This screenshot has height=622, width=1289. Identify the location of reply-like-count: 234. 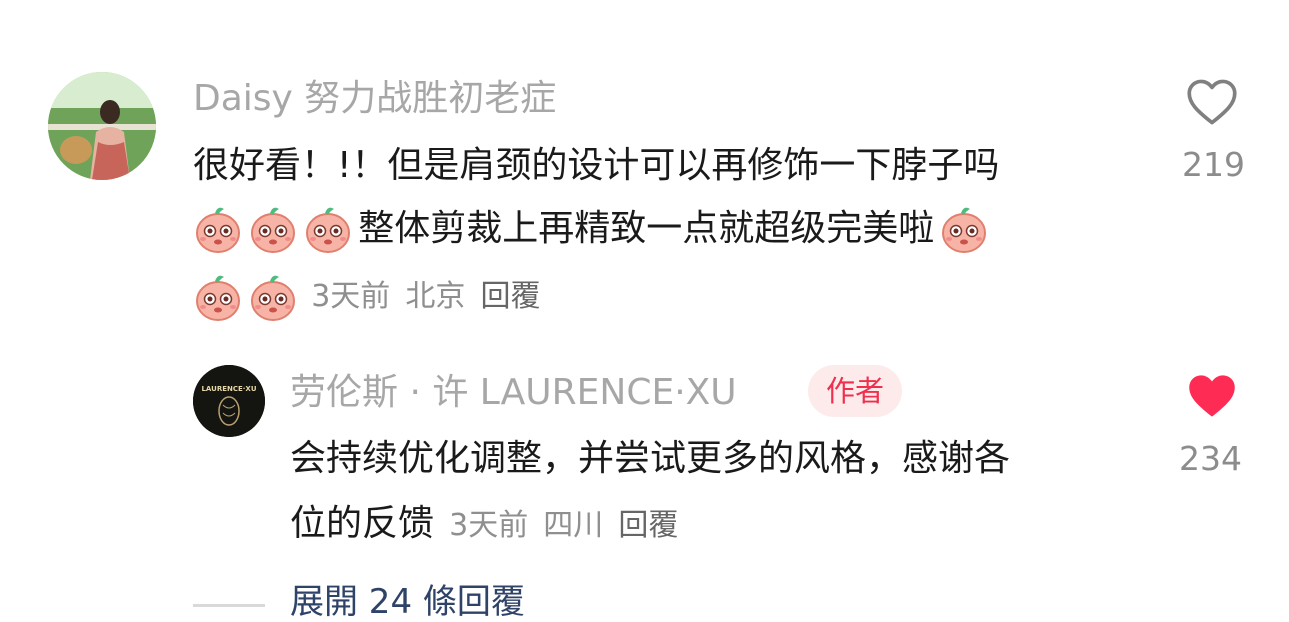
(1210, 458).